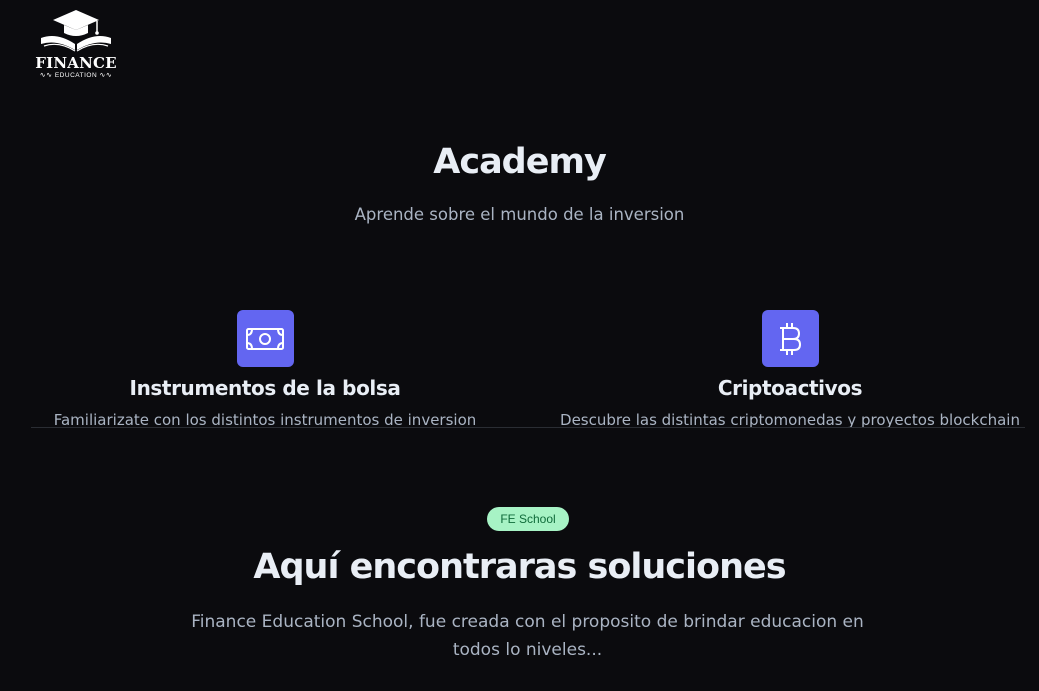 This screenshot has height=691, width=1039. What do you see at coordinates (790, 388) in the screenshot?
I see `feature-title: Criptoactivos` at bounding box center [790, 388].